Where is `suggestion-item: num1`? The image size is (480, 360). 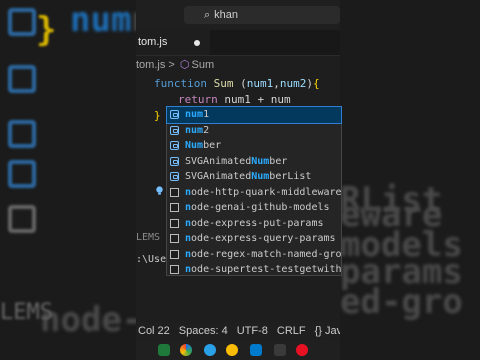
suggestion-item: num1 is located at coordinates (254, 115).